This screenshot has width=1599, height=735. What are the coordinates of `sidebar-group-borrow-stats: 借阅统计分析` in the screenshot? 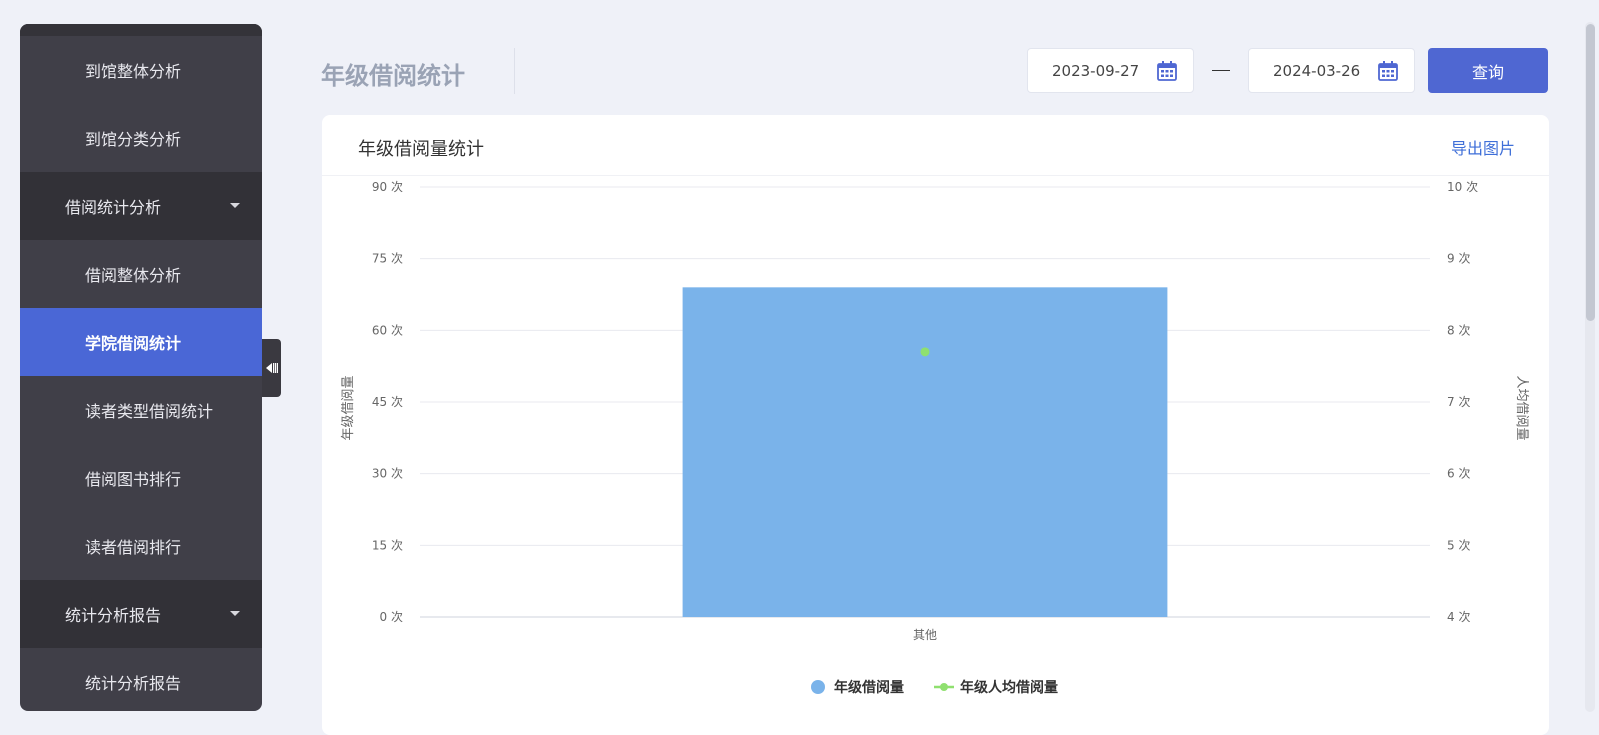 It's located at (141, 206).